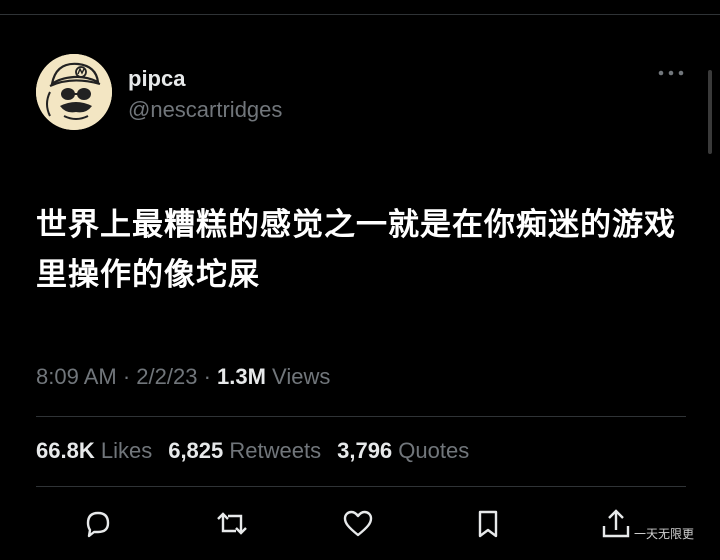  I want to click on retweets-stat: 6,825 Retweets, so click(244, 450).